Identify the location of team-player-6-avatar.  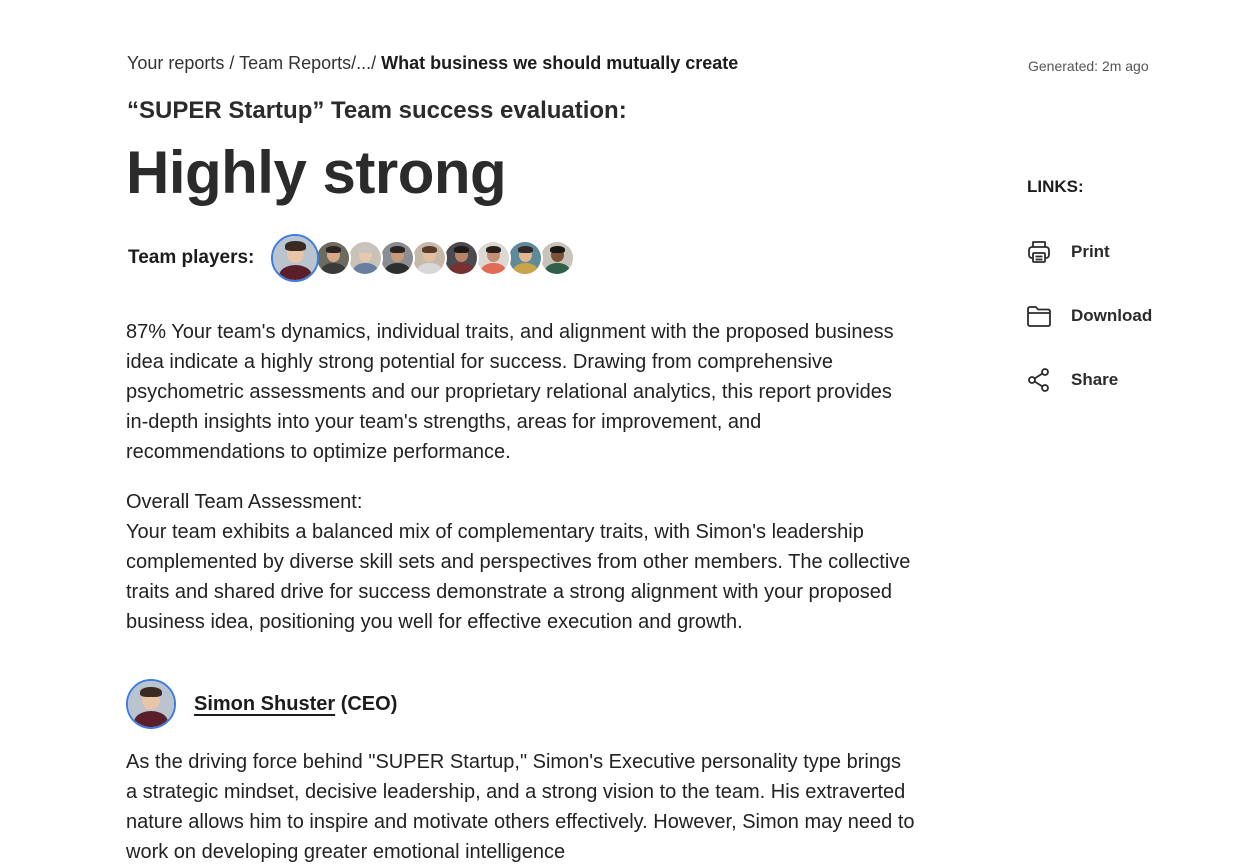
(461, 258).